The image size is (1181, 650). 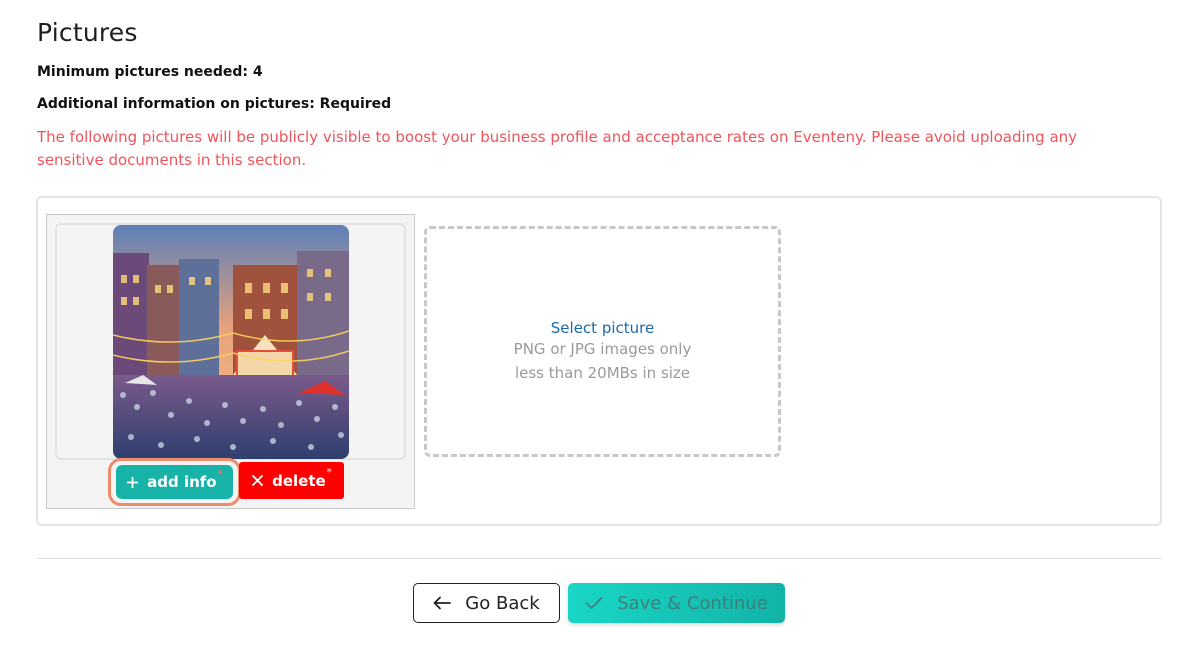 What do you see at coordinates (602, 328) in the screenshot?
I see `select-picture-link: Select picture` at bounding box center [602, 328].